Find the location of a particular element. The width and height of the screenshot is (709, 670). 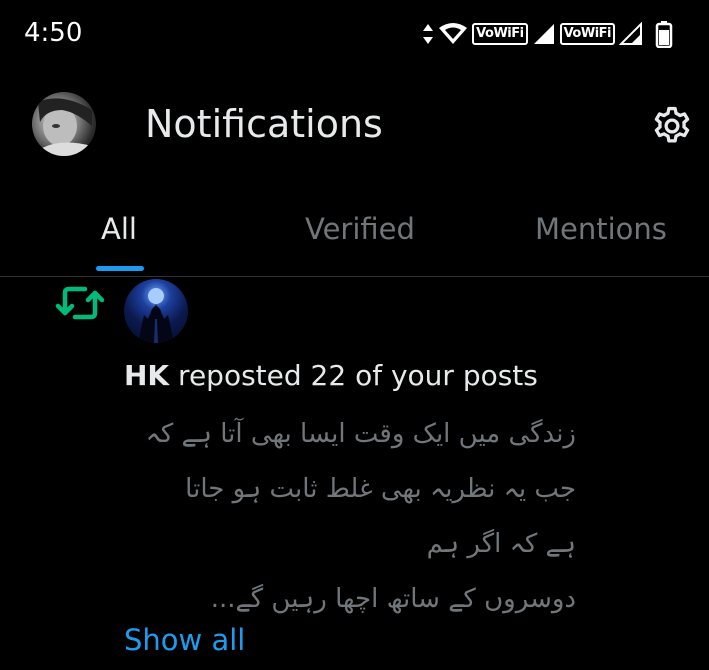

vowifi-badge: VoWiFi is located at coordinates (500, 34).